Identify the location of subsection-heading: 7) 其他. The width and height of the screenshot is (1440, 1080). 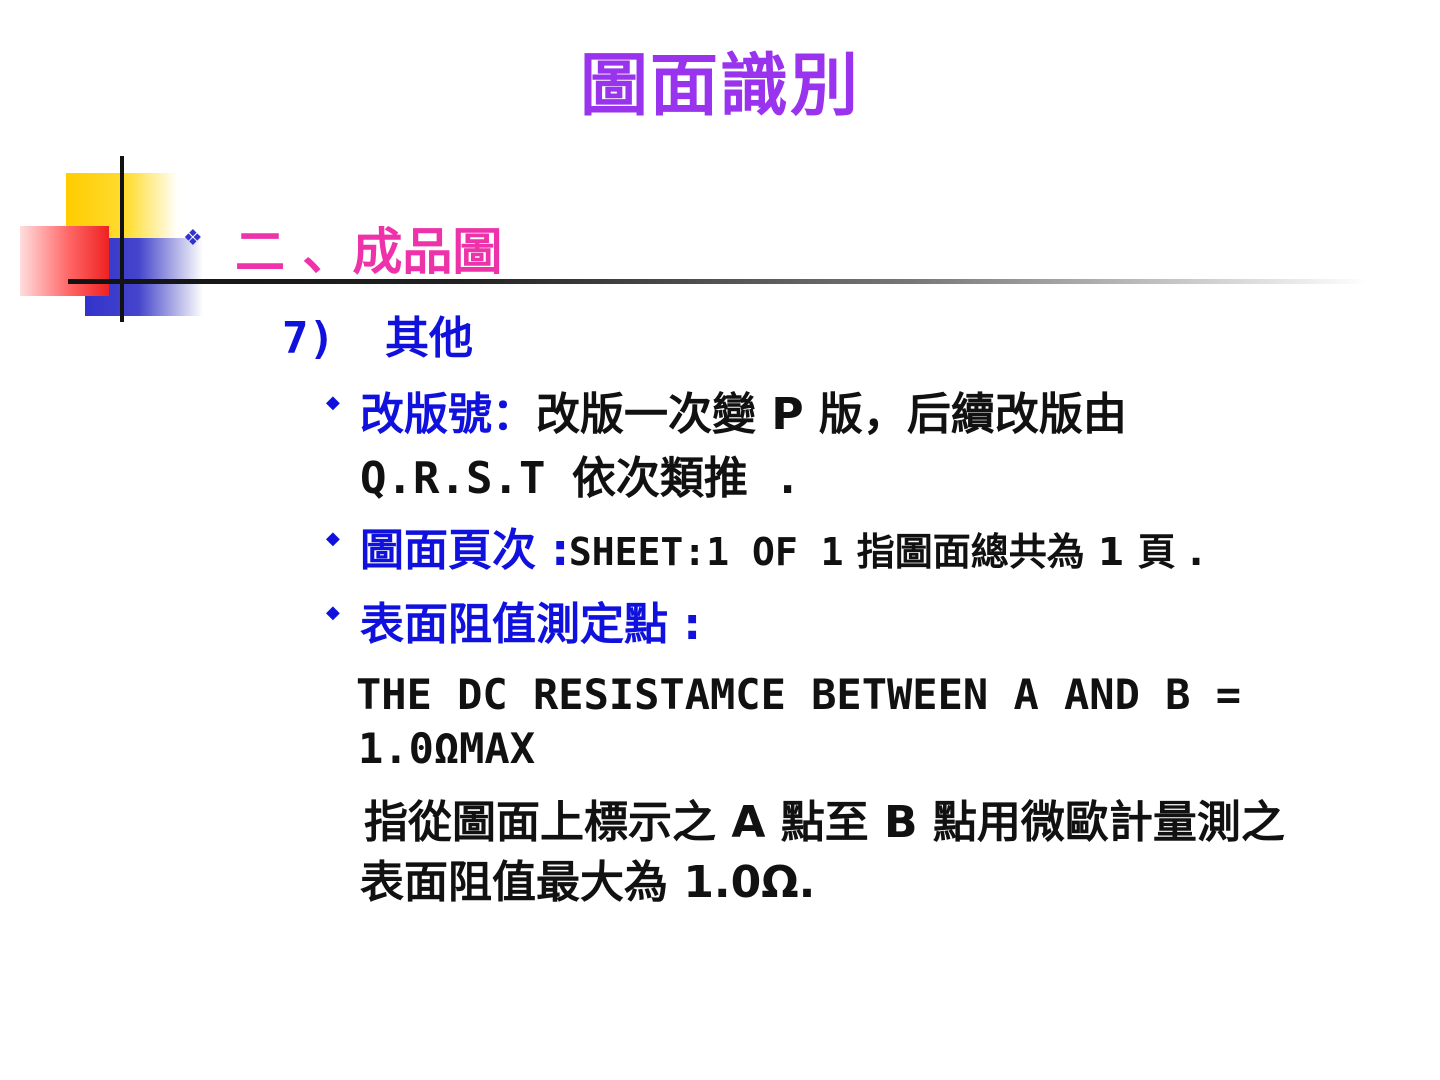
(377, 334).